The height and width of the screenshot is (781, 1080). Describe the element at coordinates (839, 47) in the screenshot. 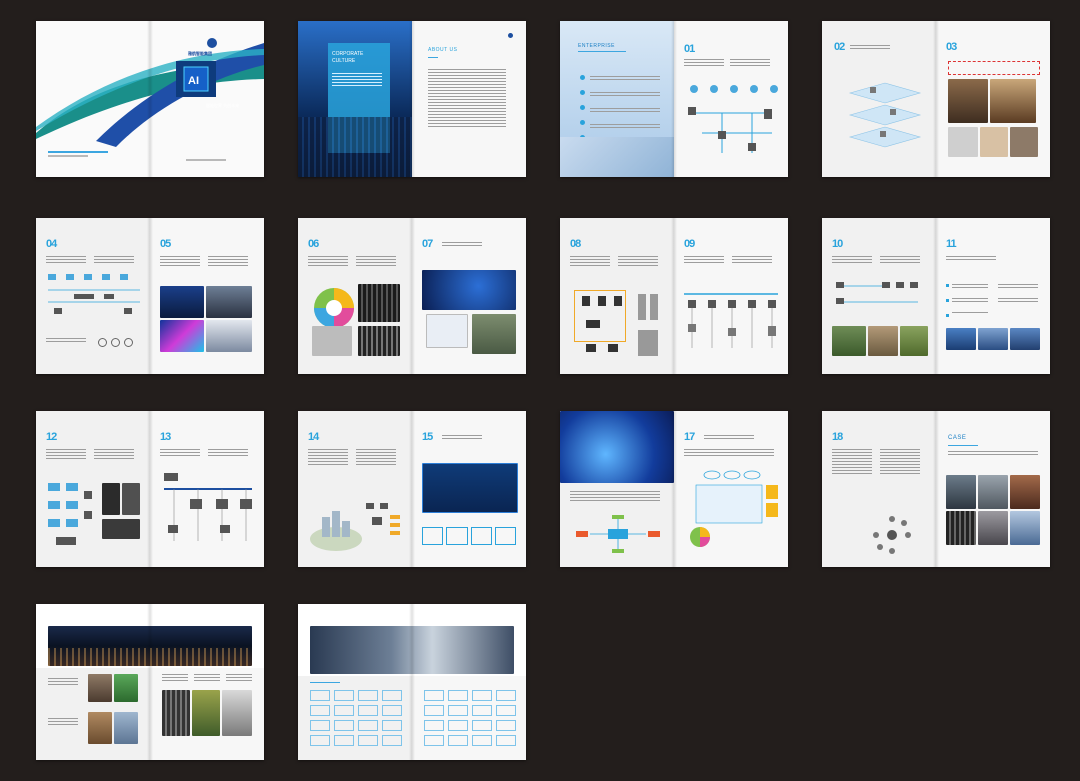

I see `section-number: 02` at that location.